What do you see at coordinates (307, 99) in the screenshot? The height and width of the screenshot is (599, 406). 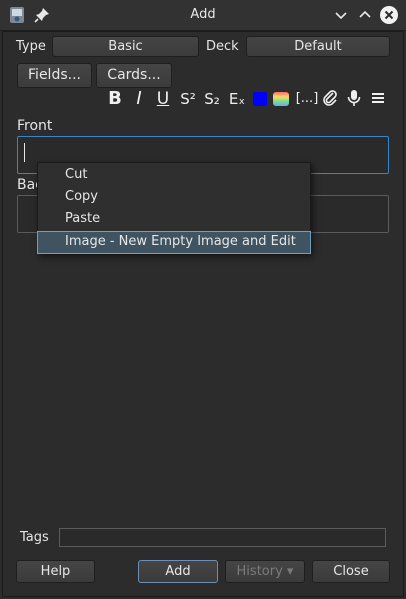 I see `cloze-button: [...]` at bounding box center [307, 99].